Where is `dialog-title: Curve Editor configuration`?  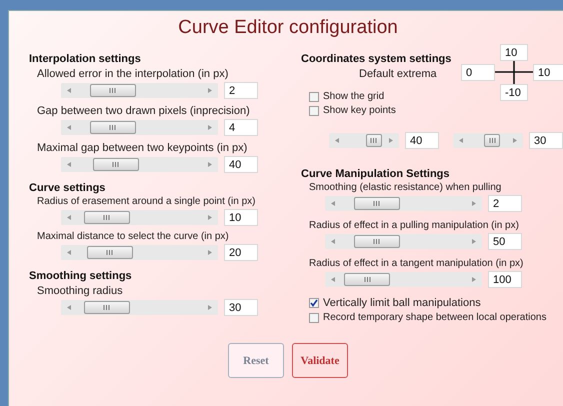
dialog-title: Curve Editor configuration is located at coordinates (288, 28).